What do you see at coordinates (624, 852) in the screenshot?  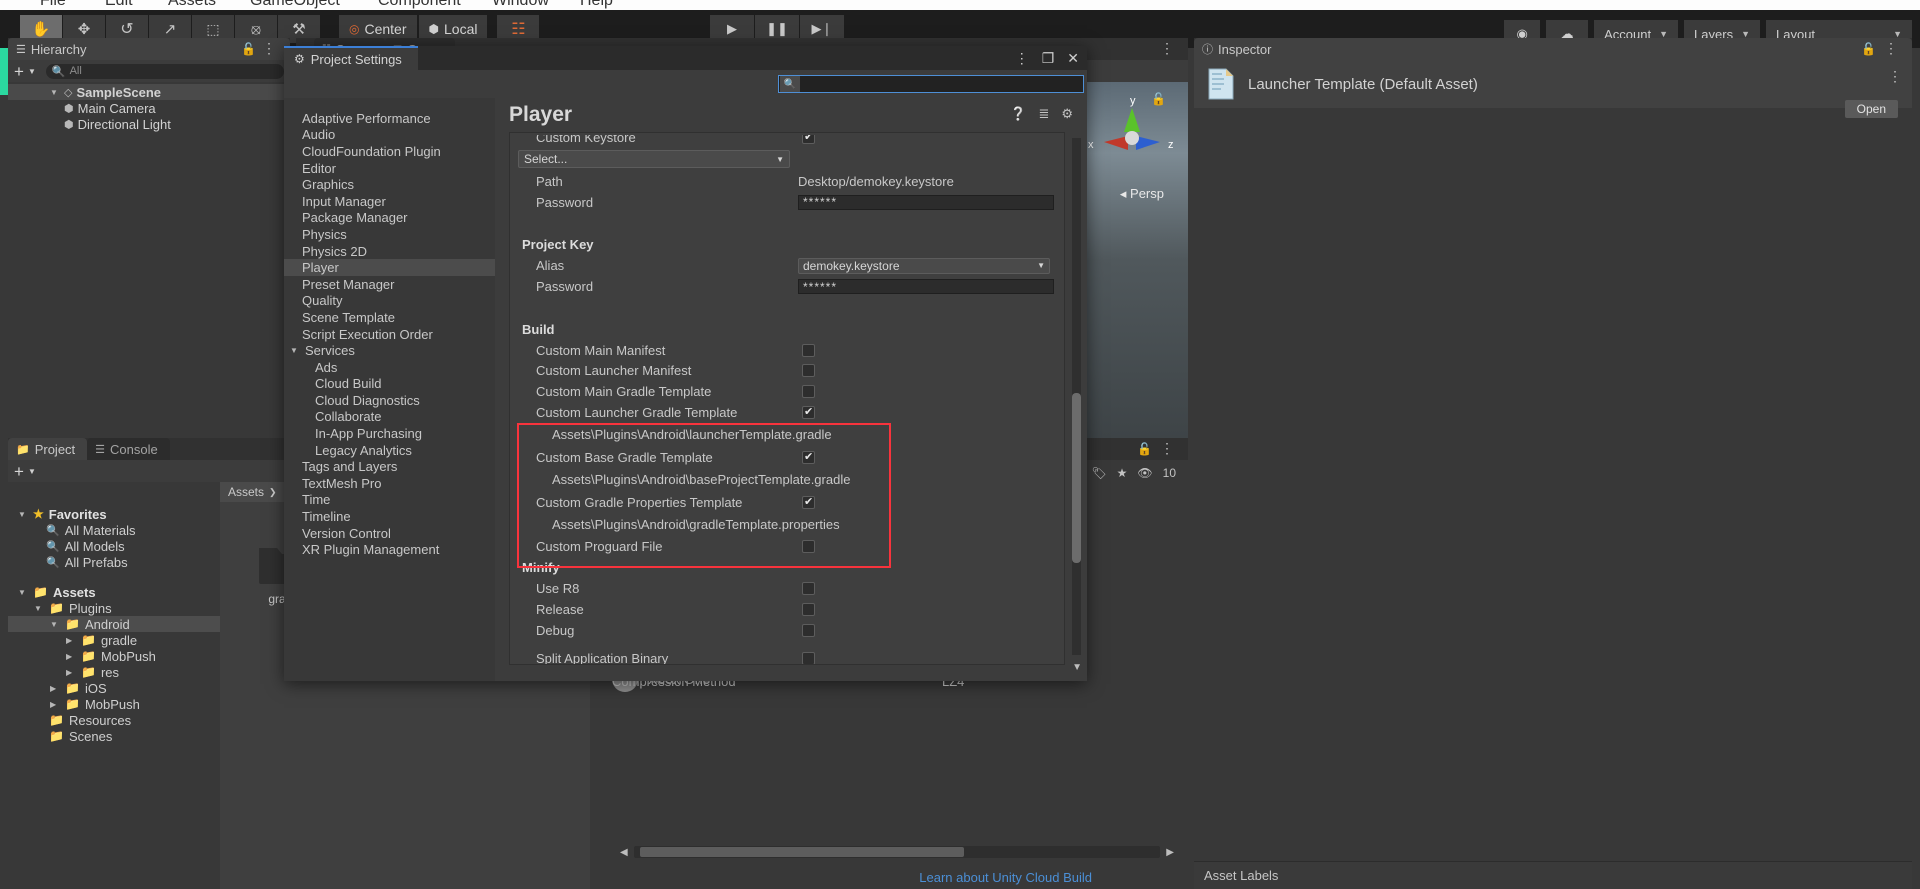 I see `scroll-left-icon: ◀` at bounding box center [624, 852].